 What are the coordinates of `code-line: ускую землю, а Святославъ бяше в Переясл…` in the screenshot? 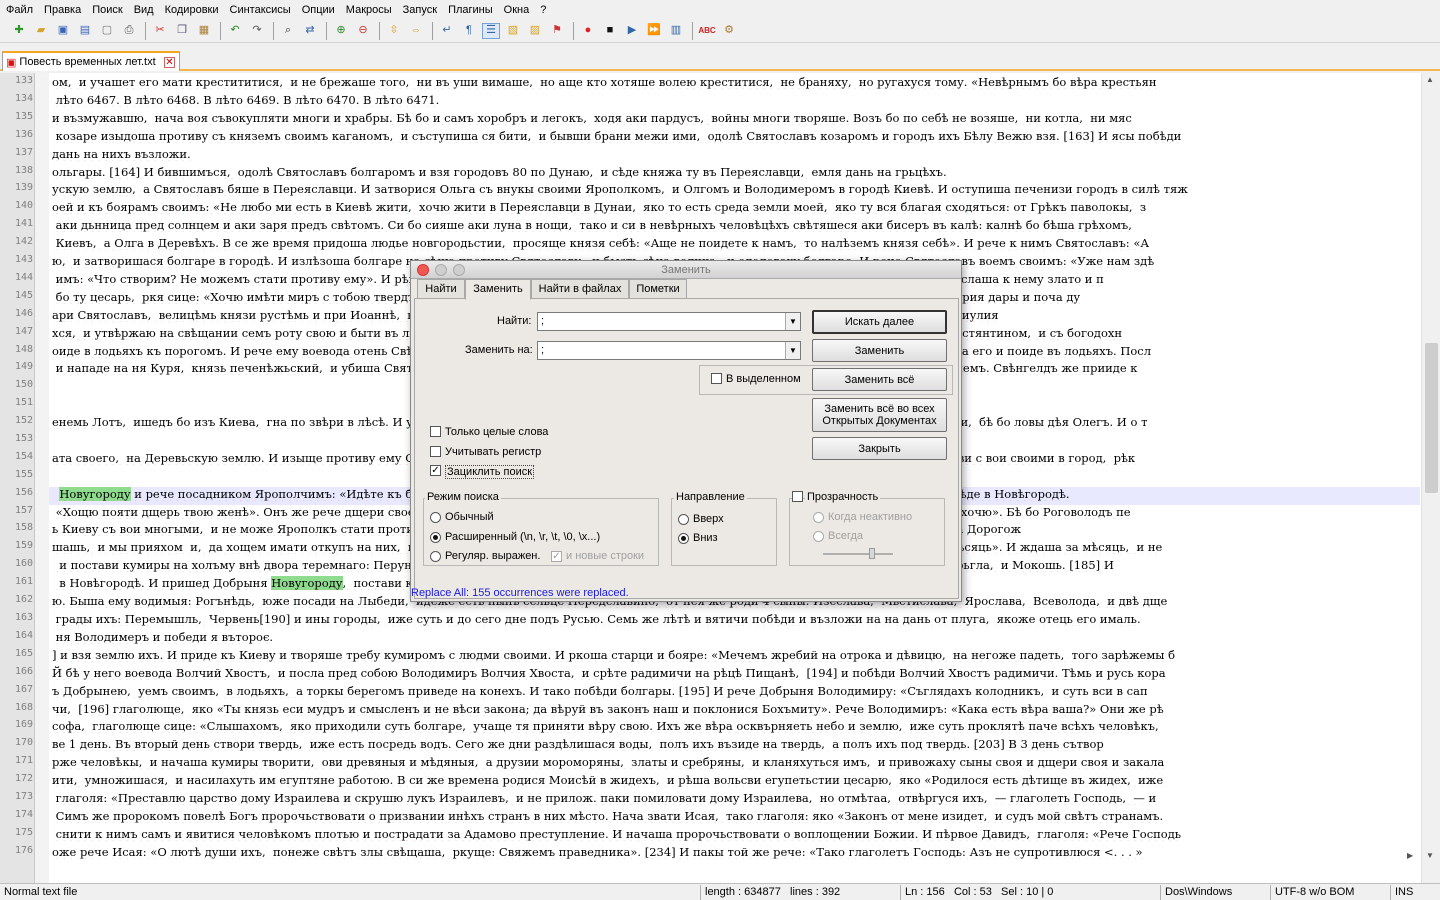 It's located at (736, 189).